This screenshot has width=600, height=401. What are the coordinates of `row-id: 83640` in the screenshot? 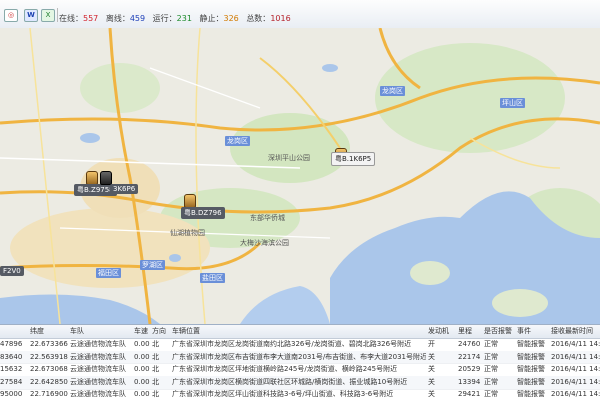 It's located at (11, 356).